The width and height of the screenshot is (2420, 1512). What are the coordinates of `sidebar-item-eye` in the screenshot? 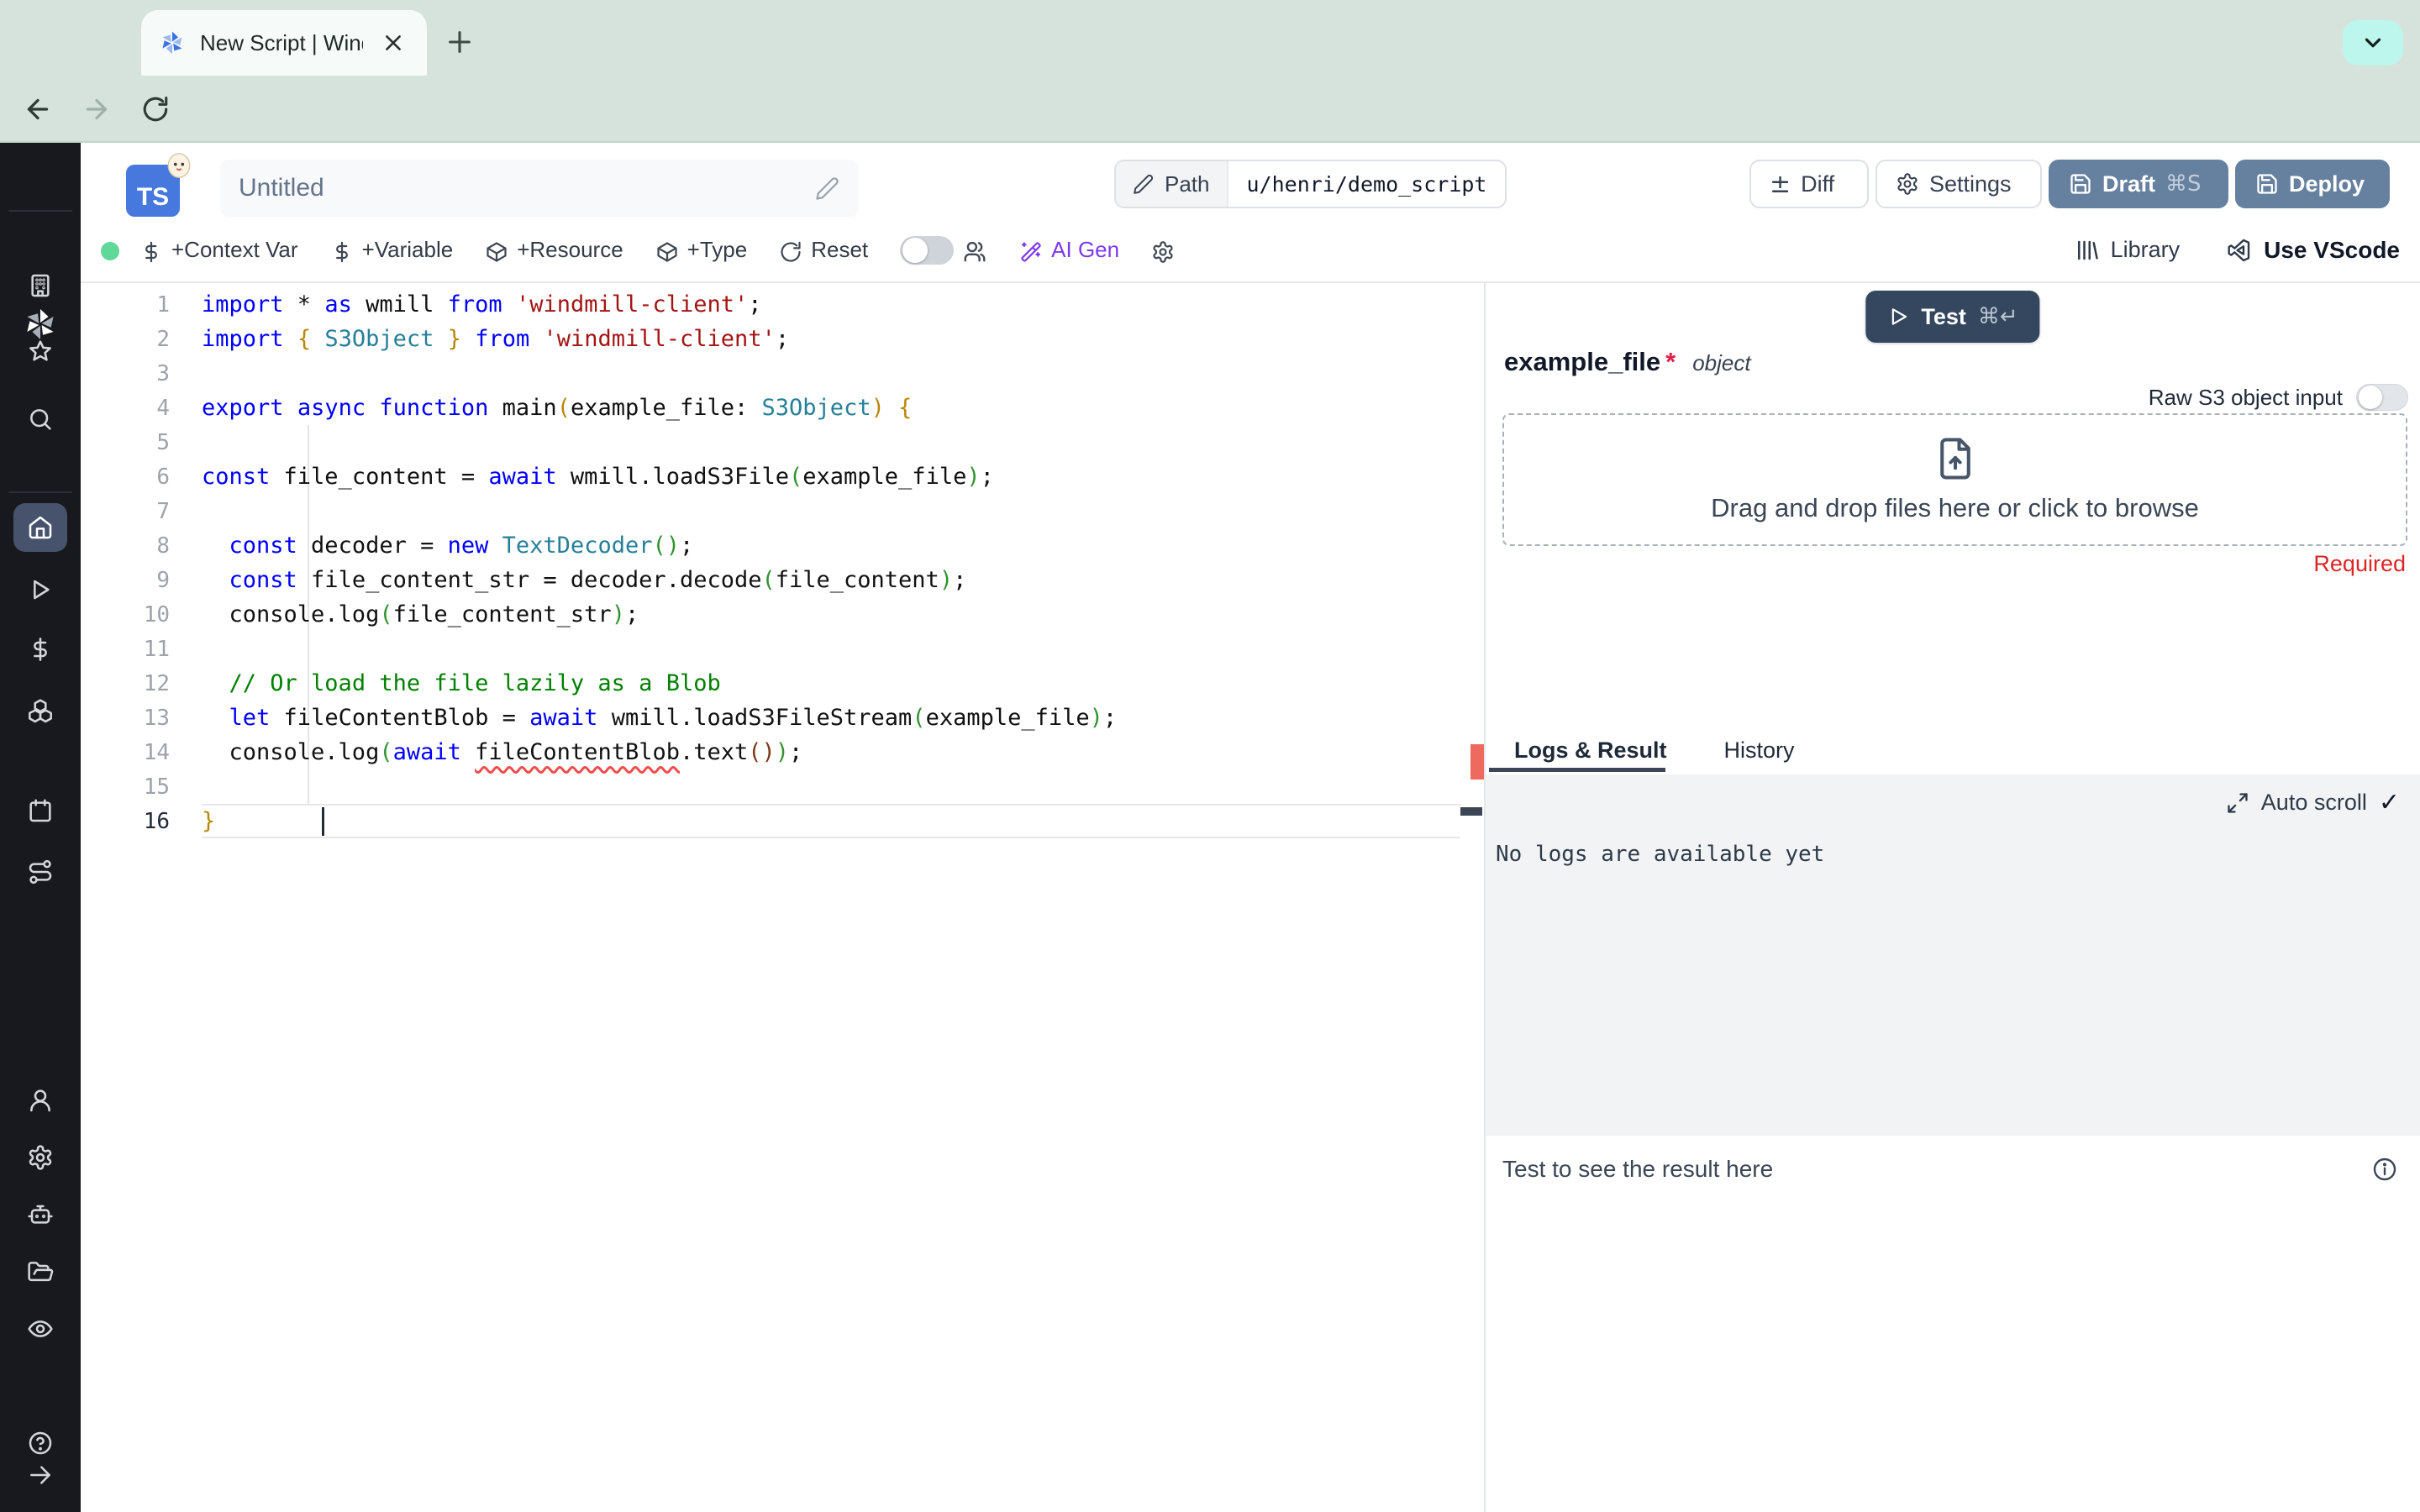 It's located at (40, 1329).